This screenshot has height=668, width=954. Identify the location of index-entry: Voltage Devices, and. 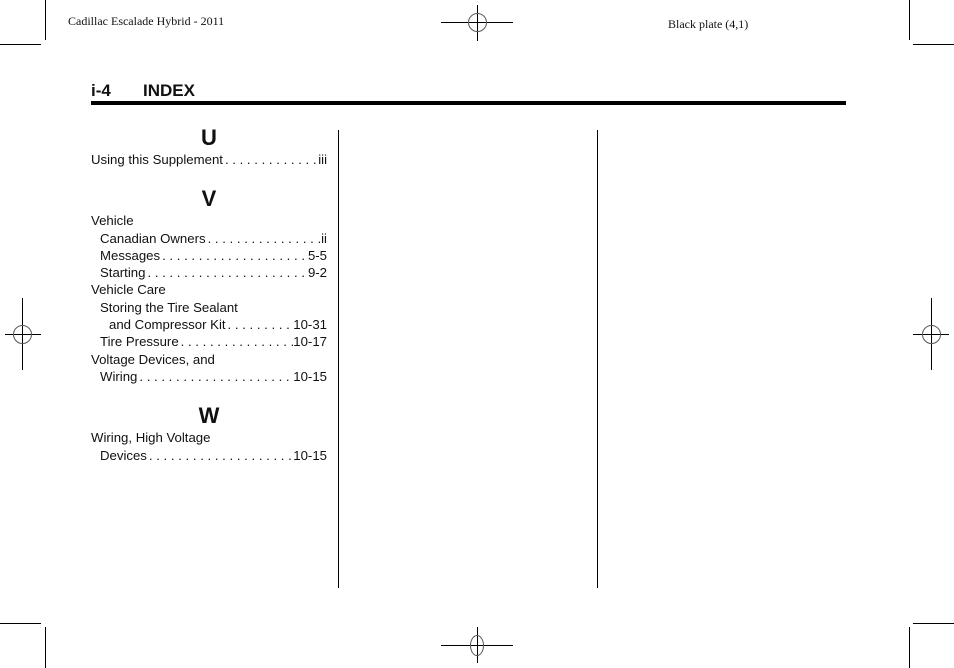
(209, 359).